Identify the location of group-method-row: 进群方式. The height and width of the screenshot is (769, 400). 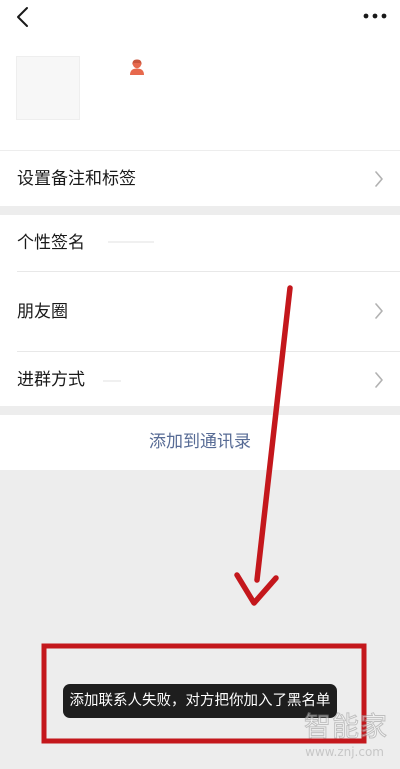
(200, 379).